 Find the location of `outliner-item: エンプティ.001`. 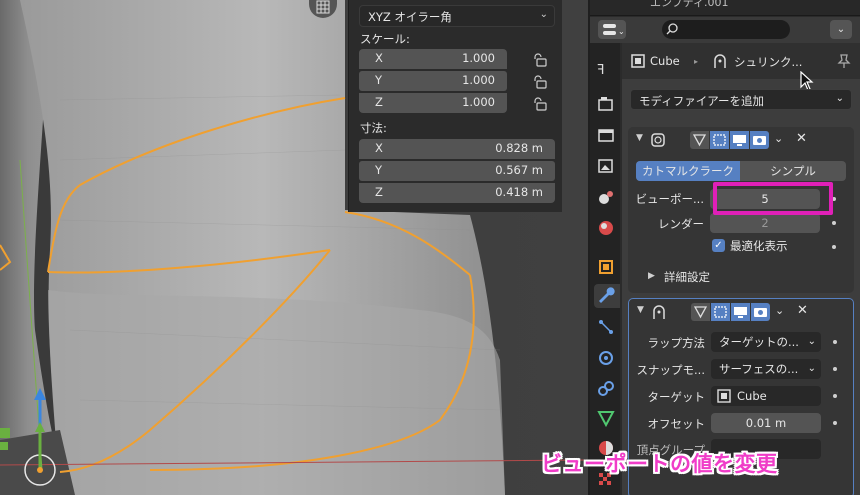

outliner-item: エンプティ.001 is located at coordinates (689, 5).